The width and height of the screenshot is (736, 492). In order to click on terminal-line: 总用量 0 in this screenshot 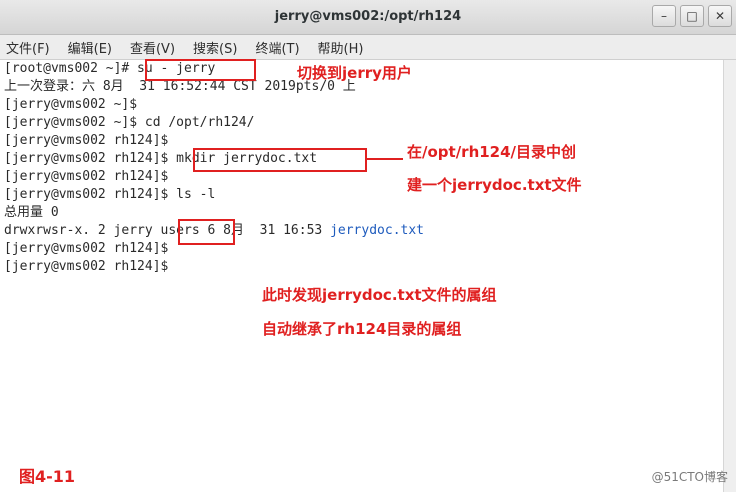, I will do `click(31, 212)`.